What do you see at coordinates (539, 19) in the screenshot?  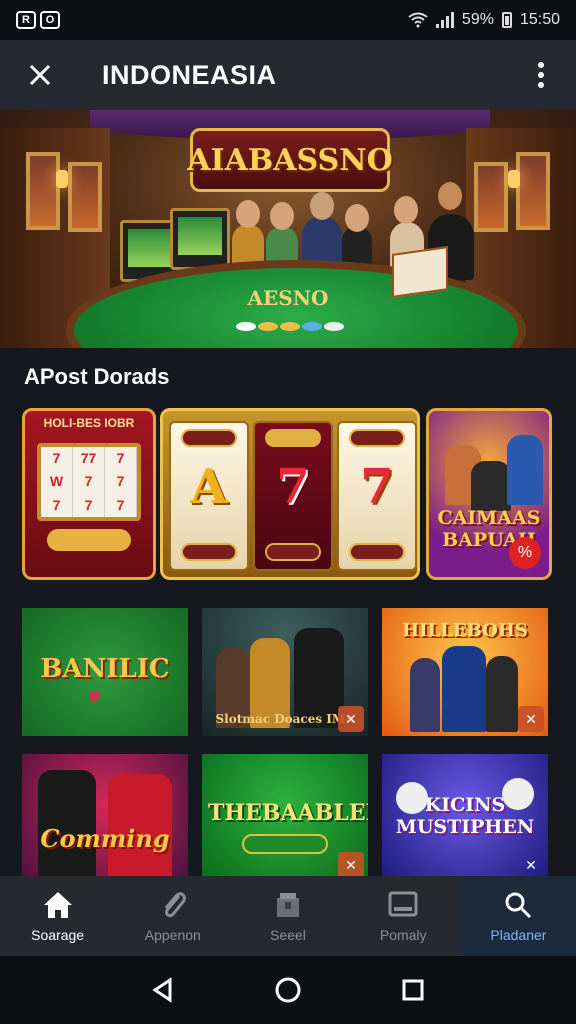 I see `clock: 15:50` at bounding box center [539, 19].